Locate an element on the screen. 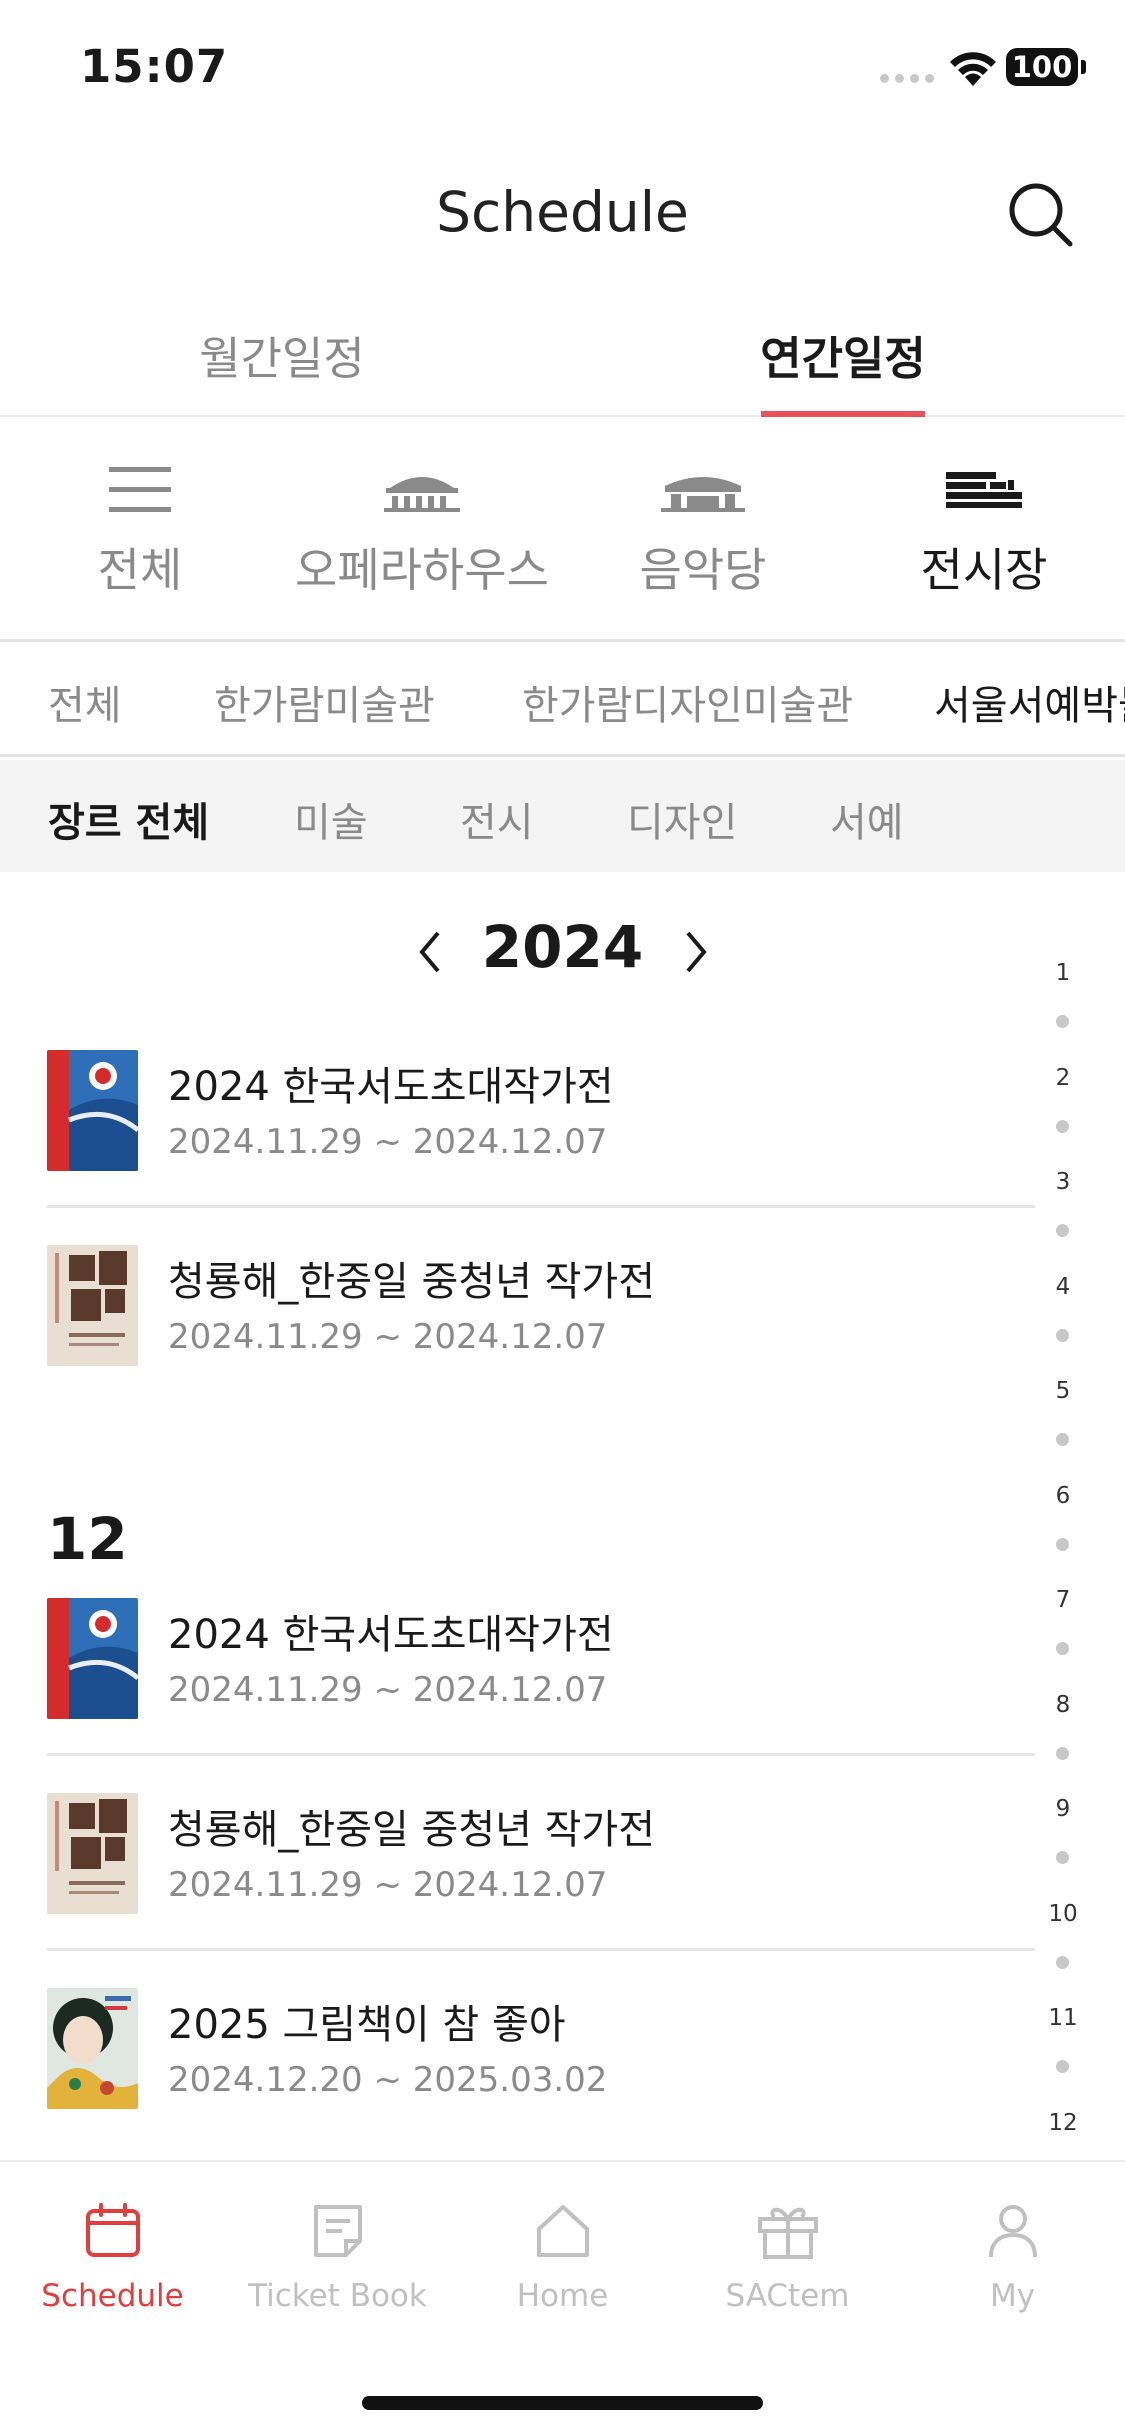 This screenshot has width=1125, height=2436. concert-hall-icon is located at coordinates (703, 494).